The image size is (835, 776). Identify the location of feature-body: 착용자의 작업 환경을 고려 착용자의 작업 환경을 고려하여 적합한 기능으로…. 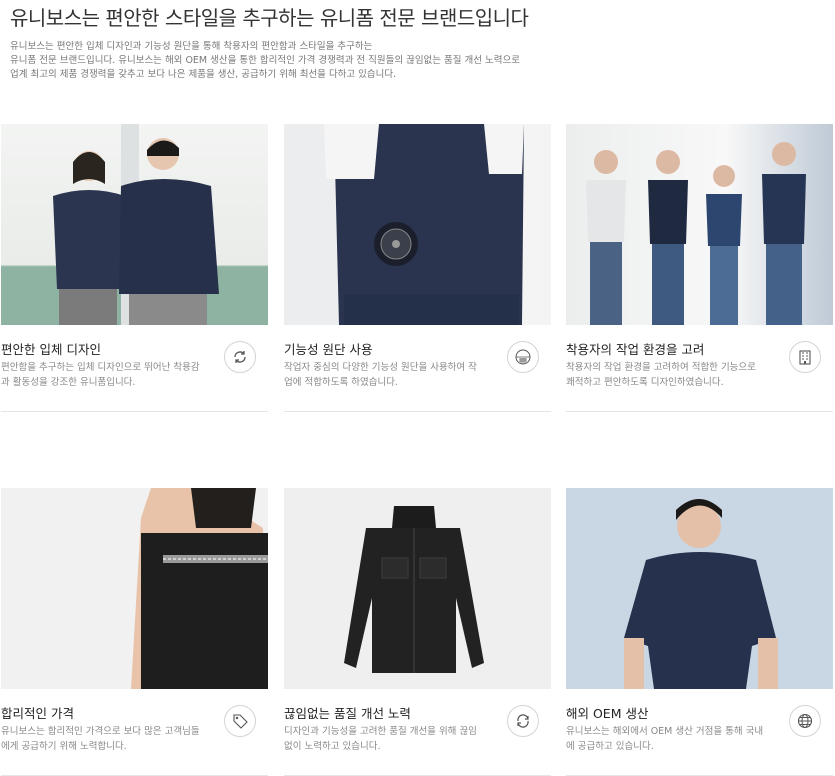
(699, 368).